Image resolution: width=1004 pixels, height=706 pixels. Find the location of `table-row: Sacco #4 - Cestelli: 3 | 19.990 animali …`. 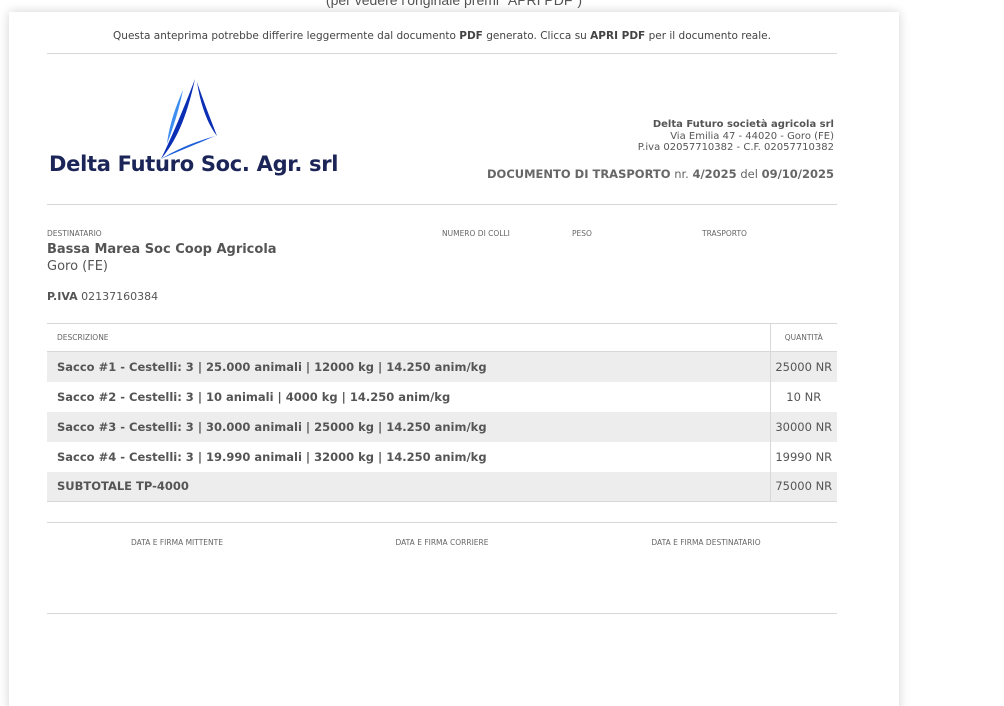

table-row: Sacco #4 - Cestelli: 3 | 19.990 animali … is located at coordinates (442, 456).